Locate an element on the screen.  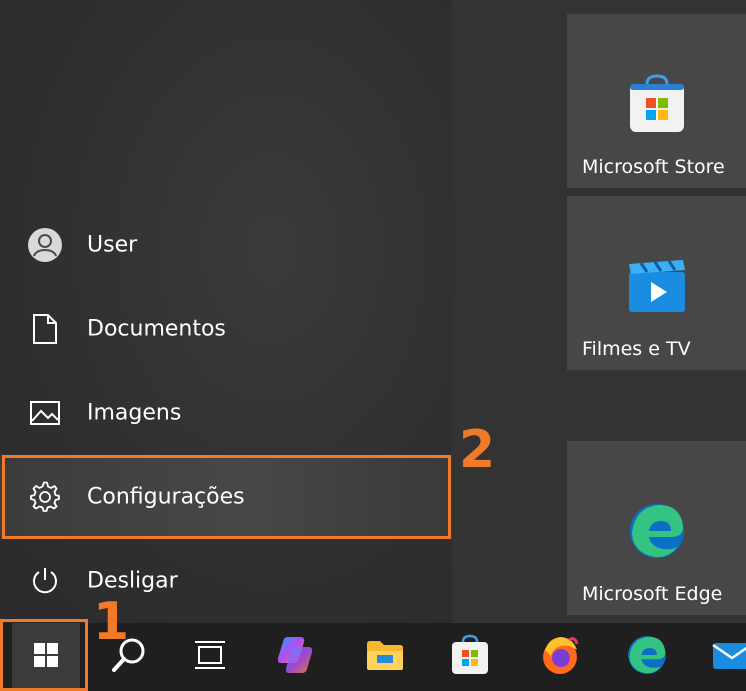
step-1-number: 1 is located at coordinates (111, 622).